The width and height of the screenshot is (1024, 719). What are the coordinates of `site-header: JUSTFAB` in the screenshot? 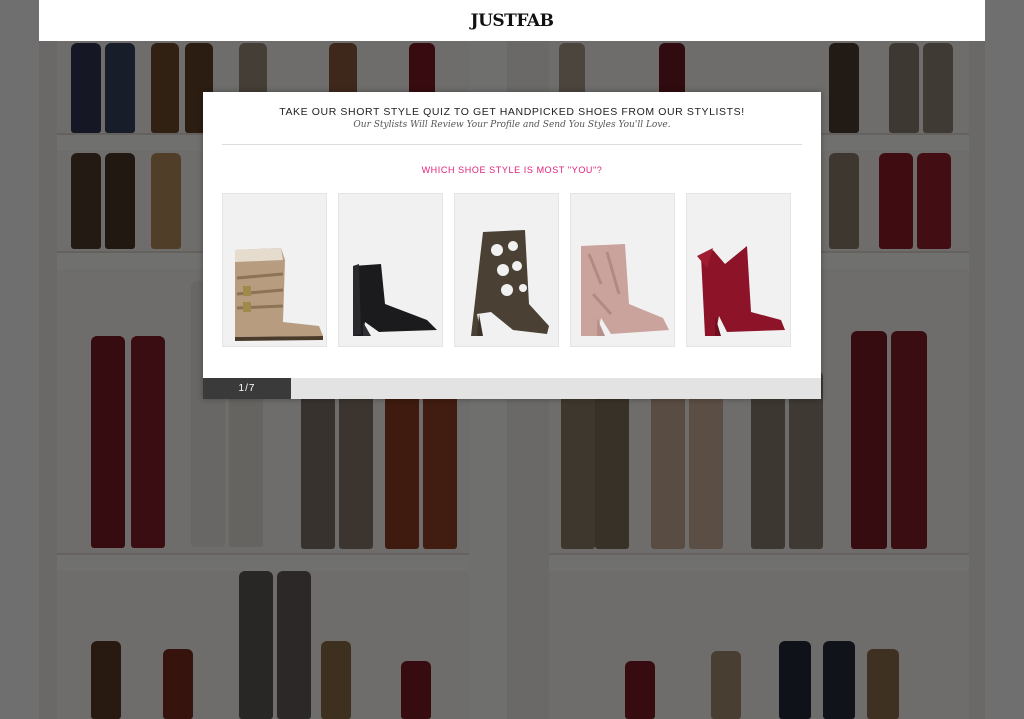 It's located at (512, 20).